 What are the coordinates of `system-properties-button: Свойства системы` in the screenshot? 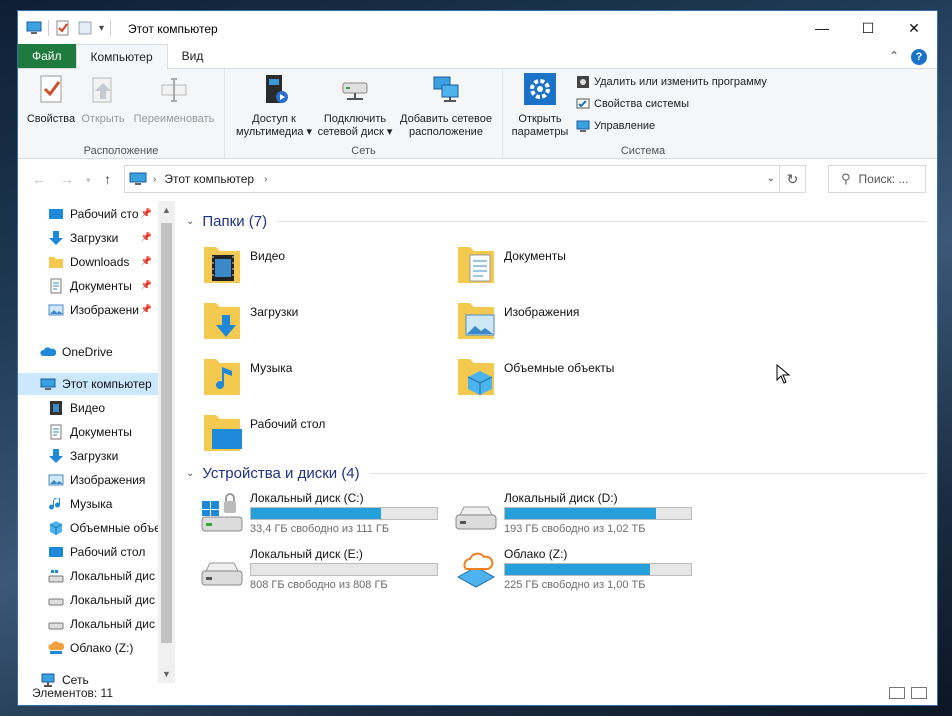 It's located at (632, 104).